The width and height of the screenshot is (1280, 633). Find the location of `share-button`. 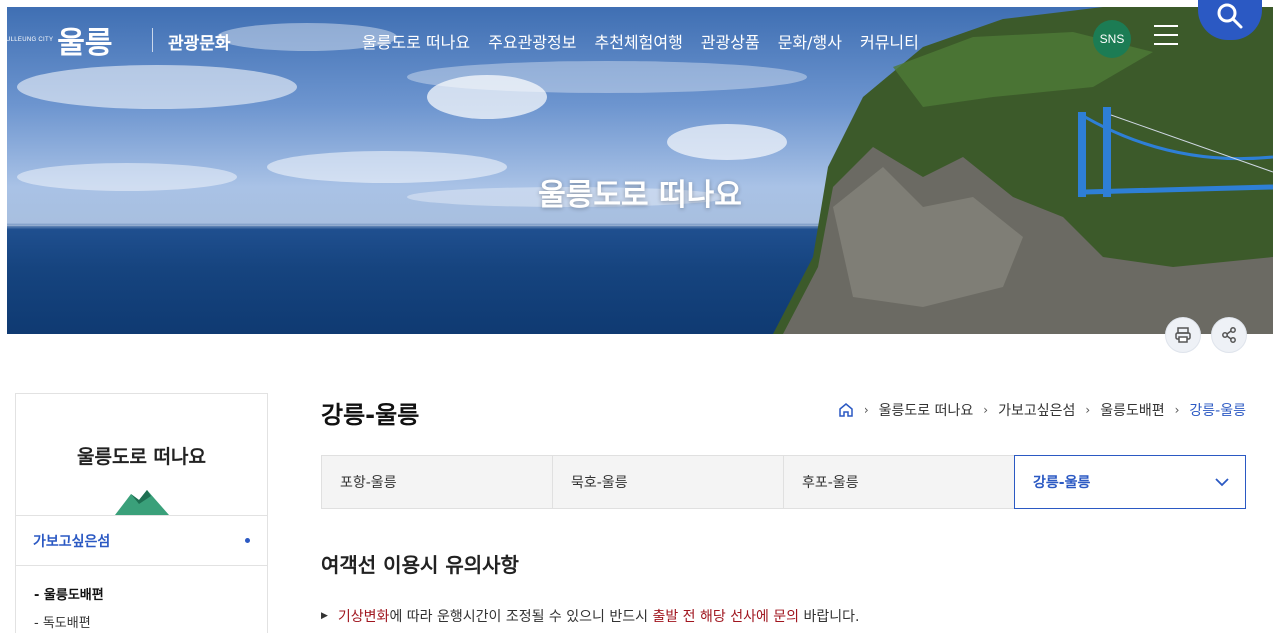

share-button is located at coordinates (1229, 335).